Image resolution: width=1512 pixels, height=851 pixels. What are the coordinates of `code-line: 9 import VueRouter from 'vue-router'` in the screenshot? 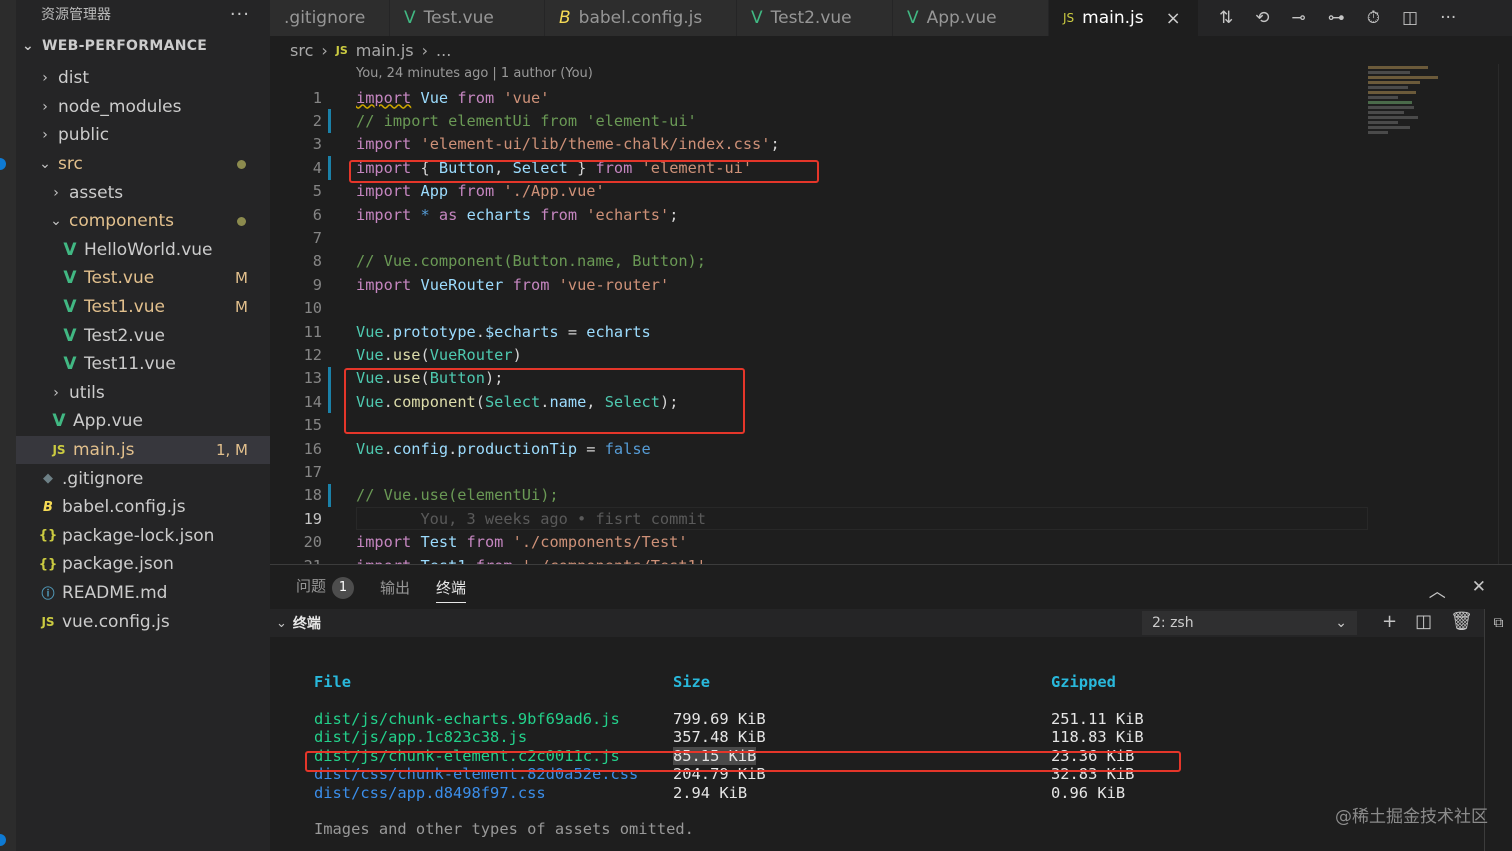 It's located at (525, 284).